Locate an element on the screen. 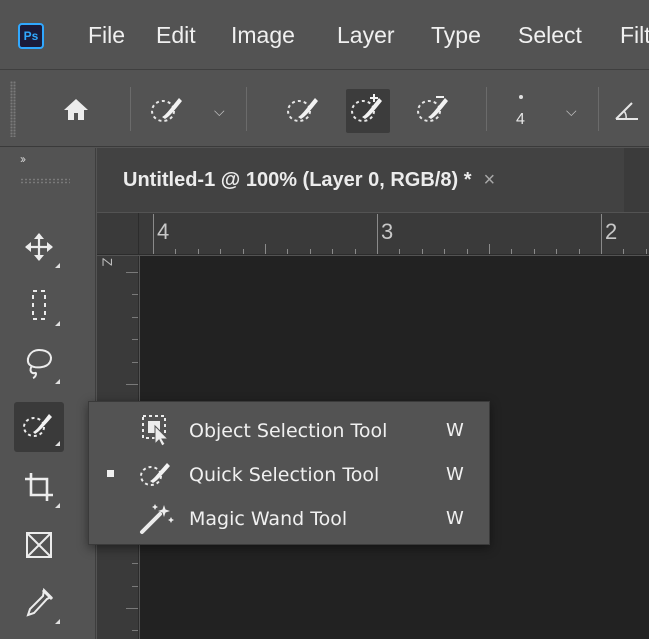 This screenshot has height=639, width=649. options-bar: ⌵ 4 ⌵ is located at coordinates (324, 109).